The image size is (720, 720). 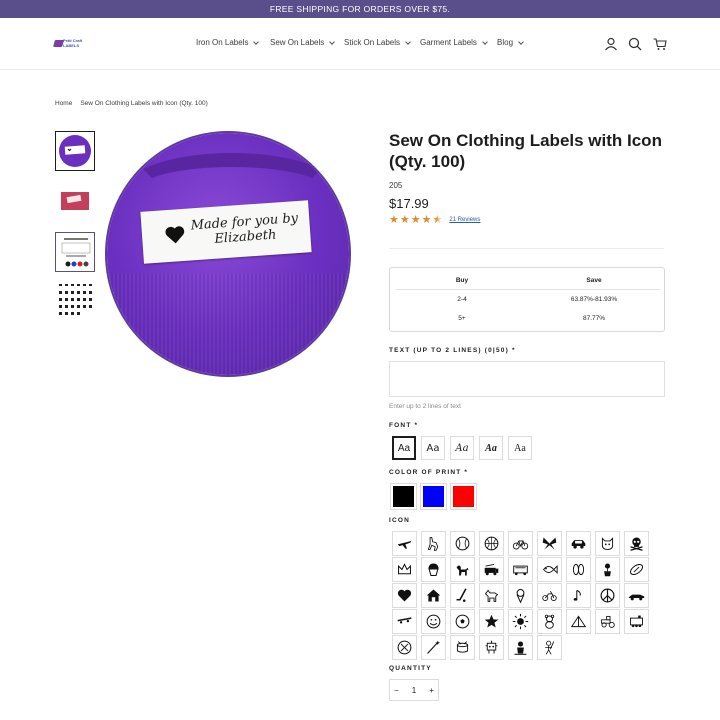 I want to click on account-icon, so click(x=611, y=44).